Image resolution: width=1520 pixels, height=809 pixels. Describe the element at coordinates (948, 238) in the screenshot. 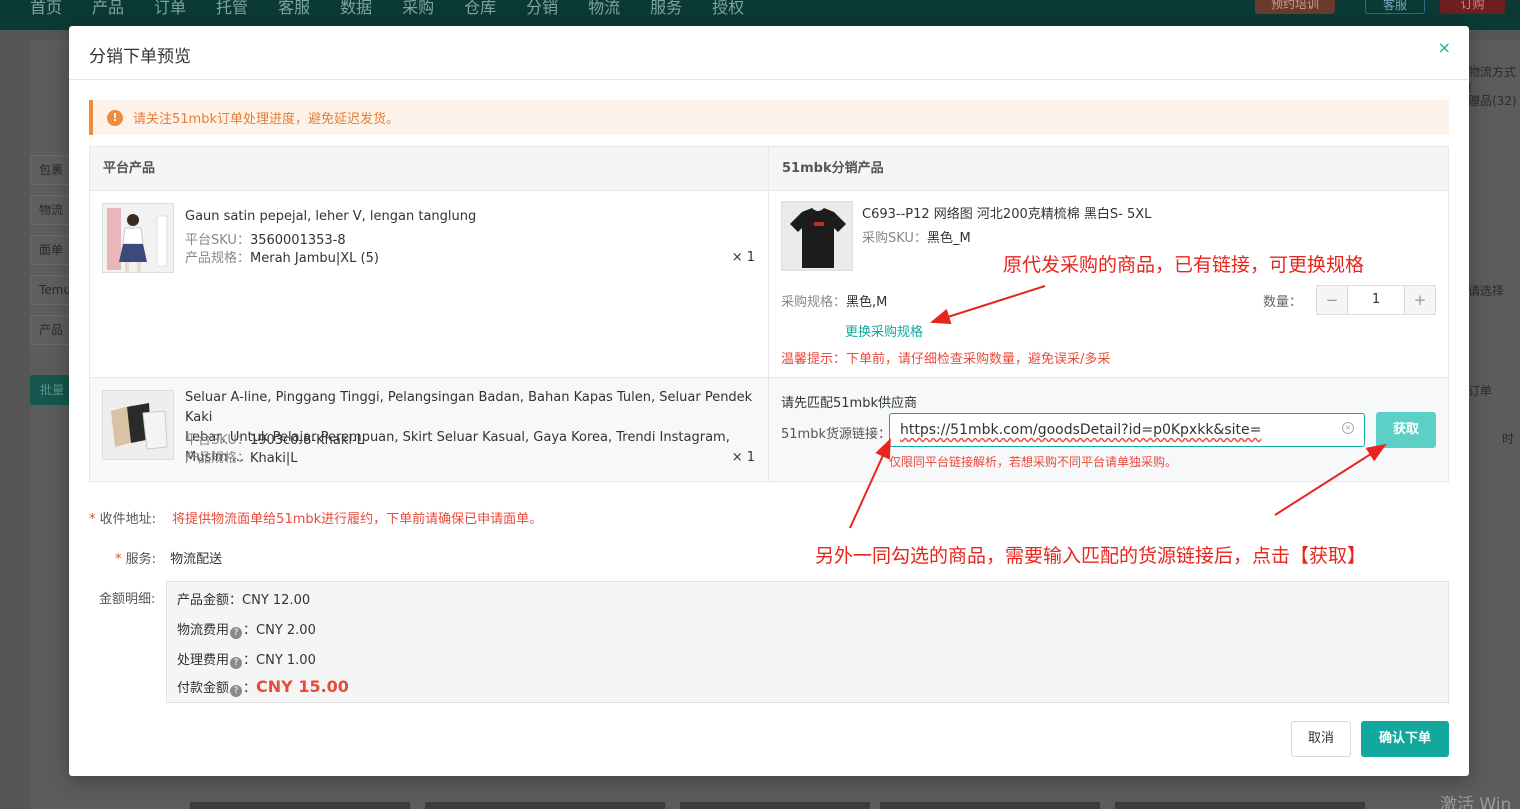

I see `purchase-sku-value: 黑色_M` at that location.